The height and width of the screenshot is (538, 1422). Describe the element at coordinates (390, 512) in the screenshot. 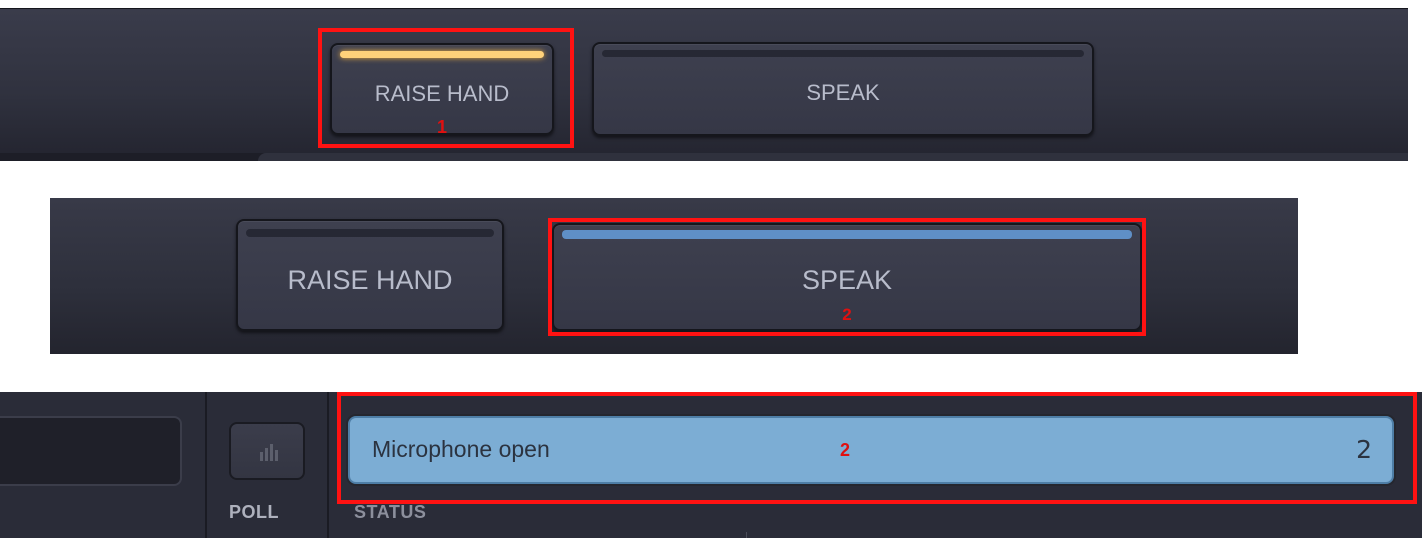

I see `status-label: STATUS` at that location.